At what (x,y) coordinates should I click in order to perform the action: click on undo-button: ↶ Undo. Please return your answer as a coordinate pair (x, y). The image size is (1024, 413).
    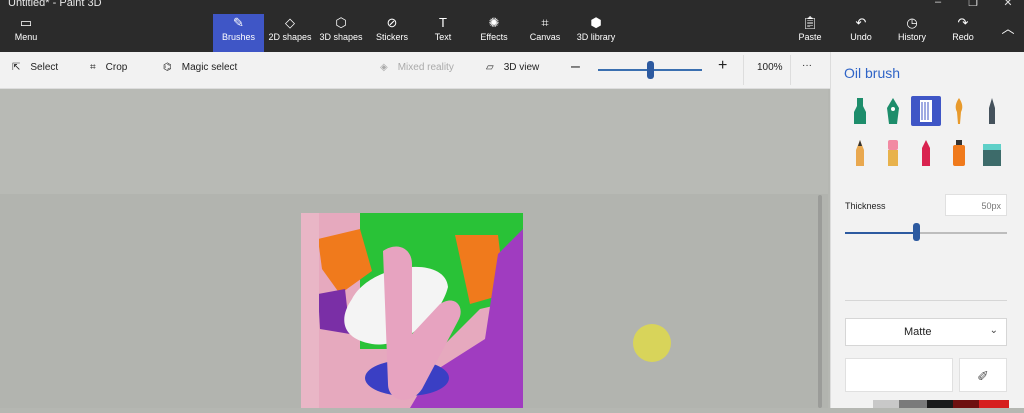
    Looking at the image, I should click on (861, 33).